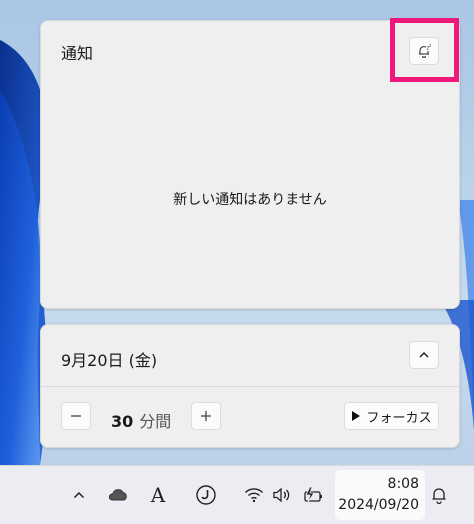 This screenshot has height=524, width=474. I want to click on empty-notifications-message: 新しい通知はありません, so click(250, 200).